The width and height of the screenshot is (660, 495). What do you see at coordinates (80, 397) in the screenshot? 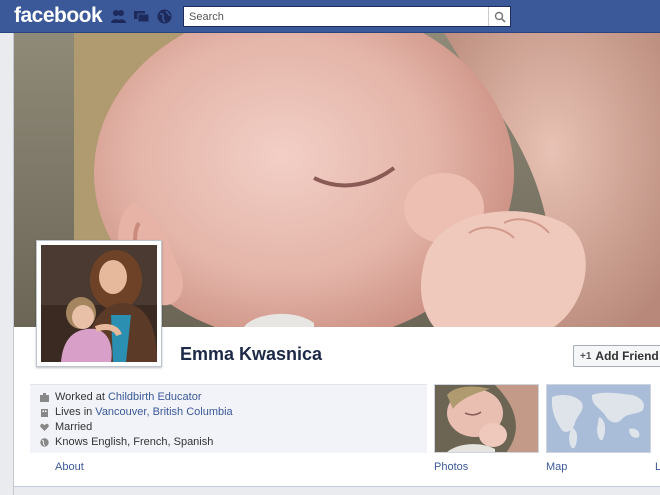
I see `work-prefix: Worked at` at bounding box center [80, 397].